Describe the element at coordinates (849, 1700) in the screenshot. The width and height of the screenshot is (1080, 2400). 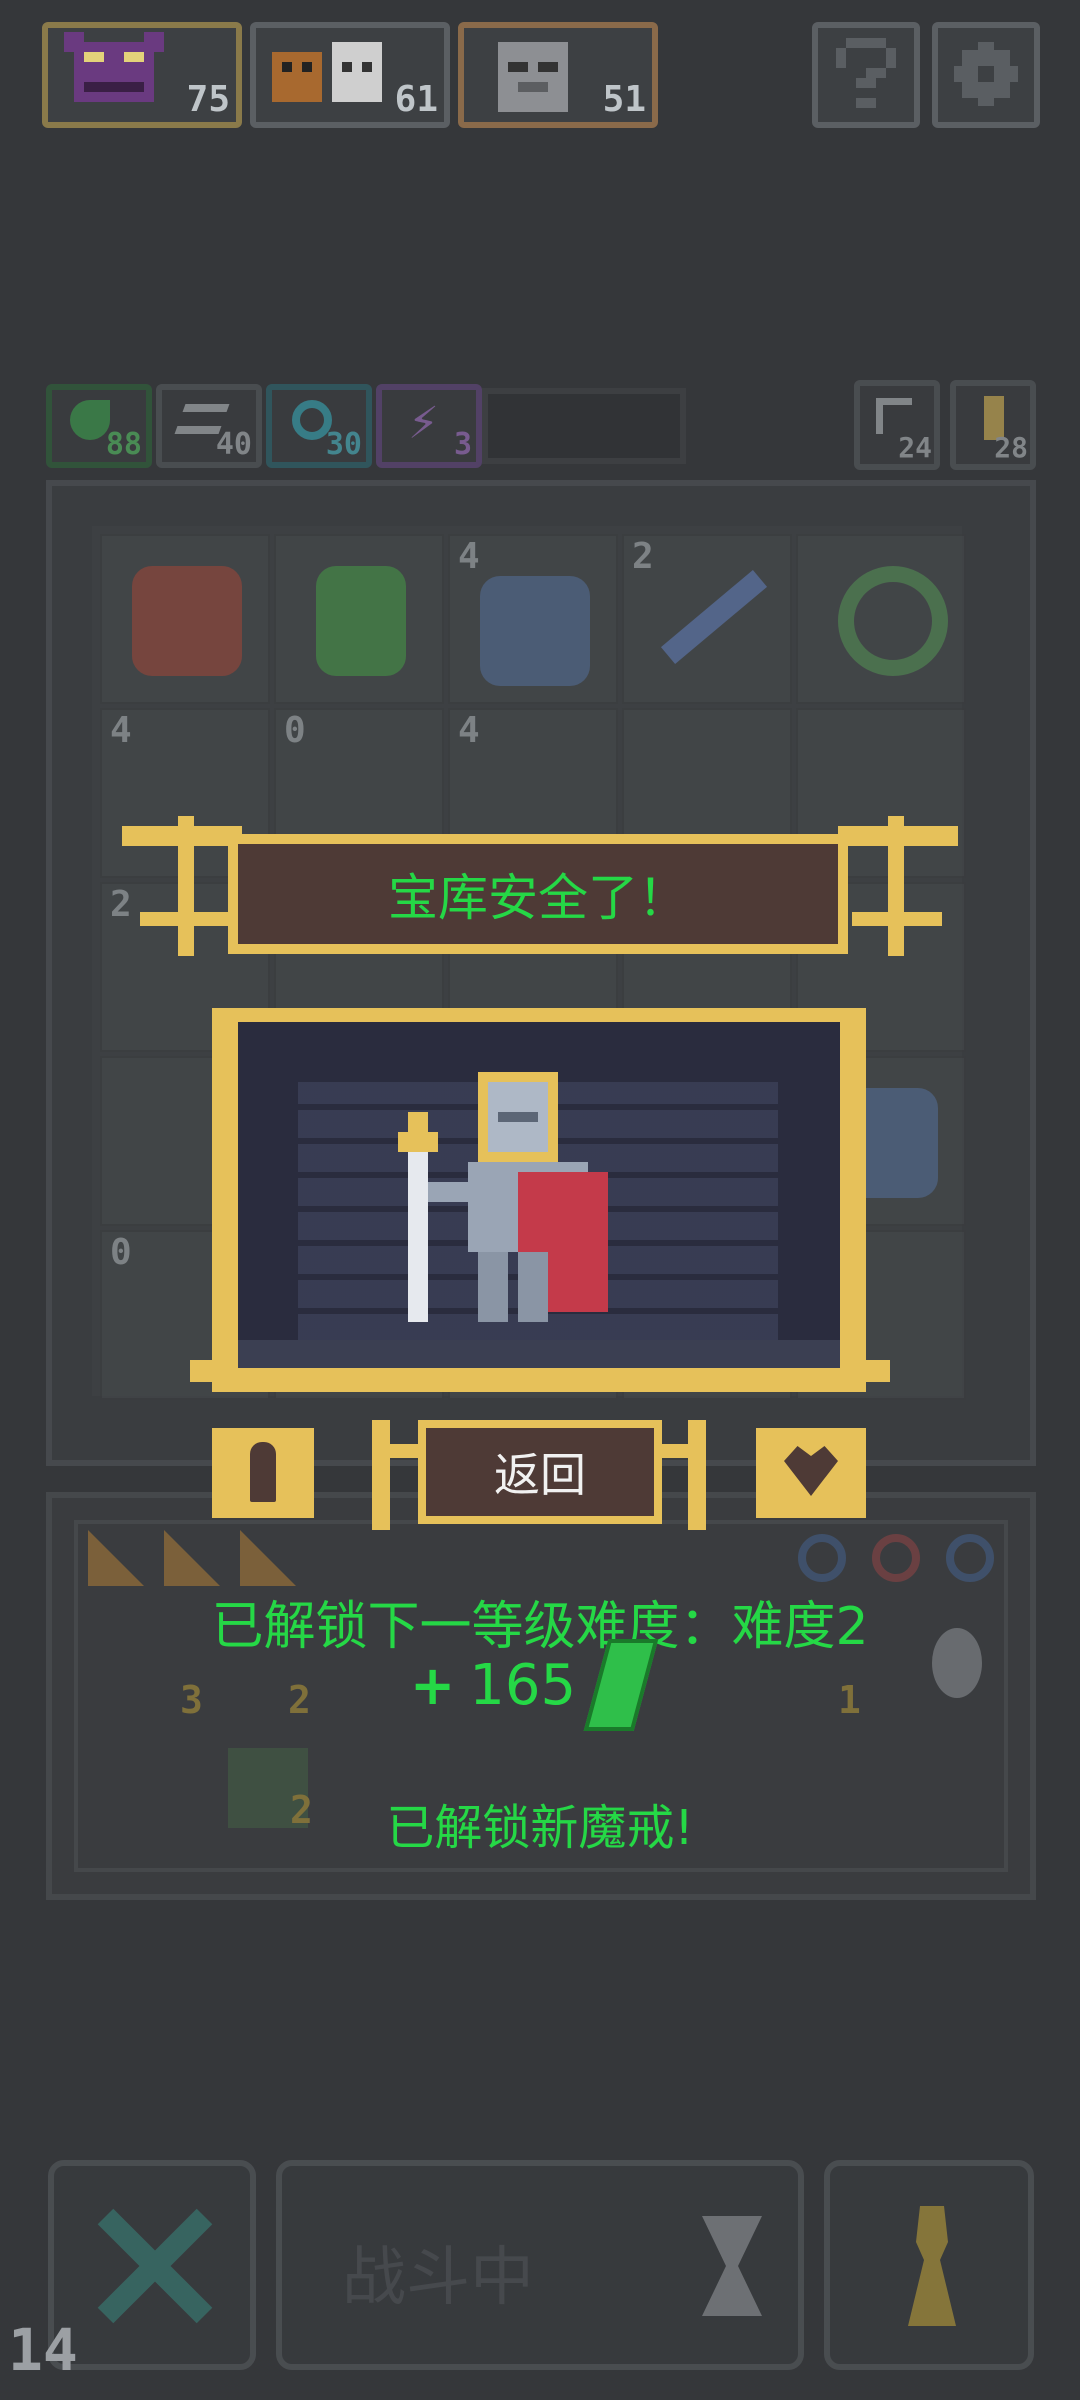
I see `item-count: 1` at that location.